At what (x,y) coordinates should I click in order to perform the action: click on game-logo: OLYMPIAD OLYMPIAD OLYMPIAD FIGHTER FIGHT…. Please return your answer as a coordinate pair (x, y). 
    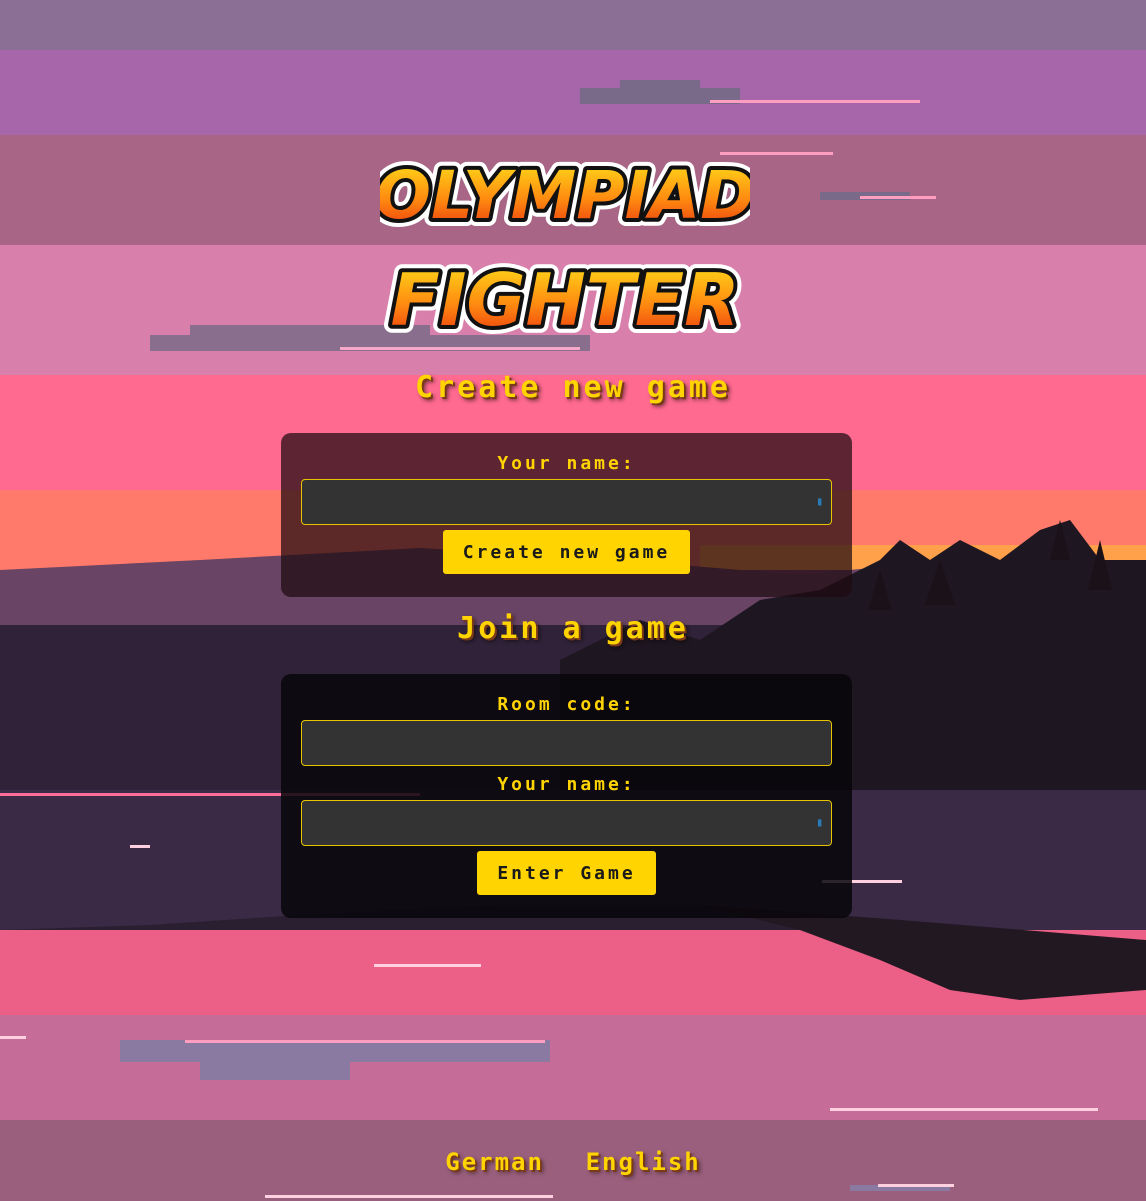
    Looking at the image, I should click on (565, 235).